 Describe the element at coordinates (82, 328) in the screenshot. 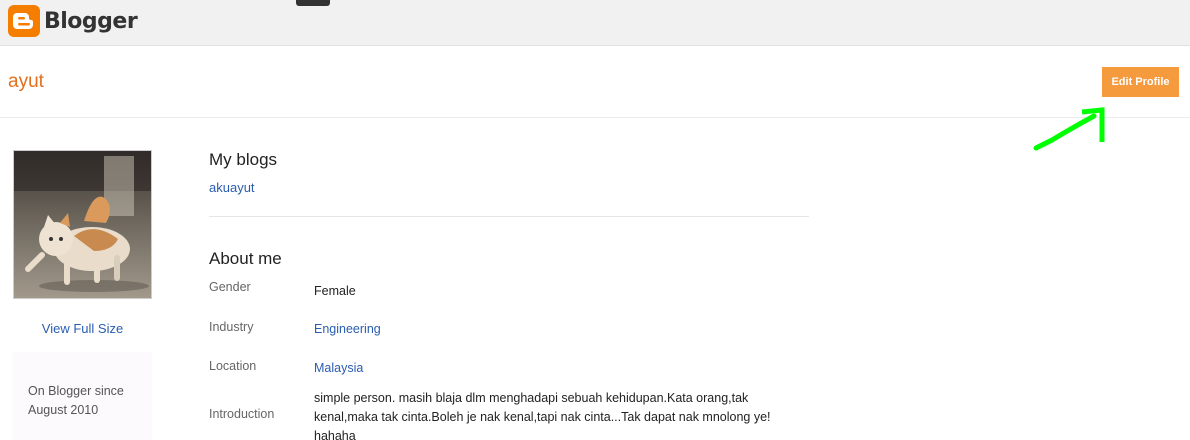

I see `view-full-size-link: View Full Size` at that location.